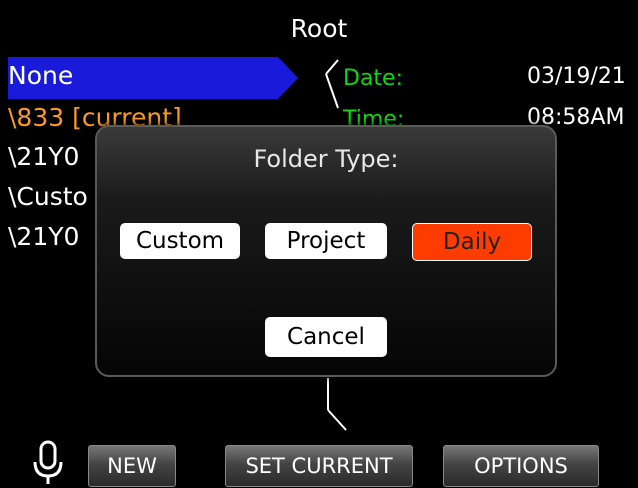 This screenshot has width=638, height=488. Describe the element at coordinates (326, 241) in the screenshot. I see `project-option-button: Project` at that location.